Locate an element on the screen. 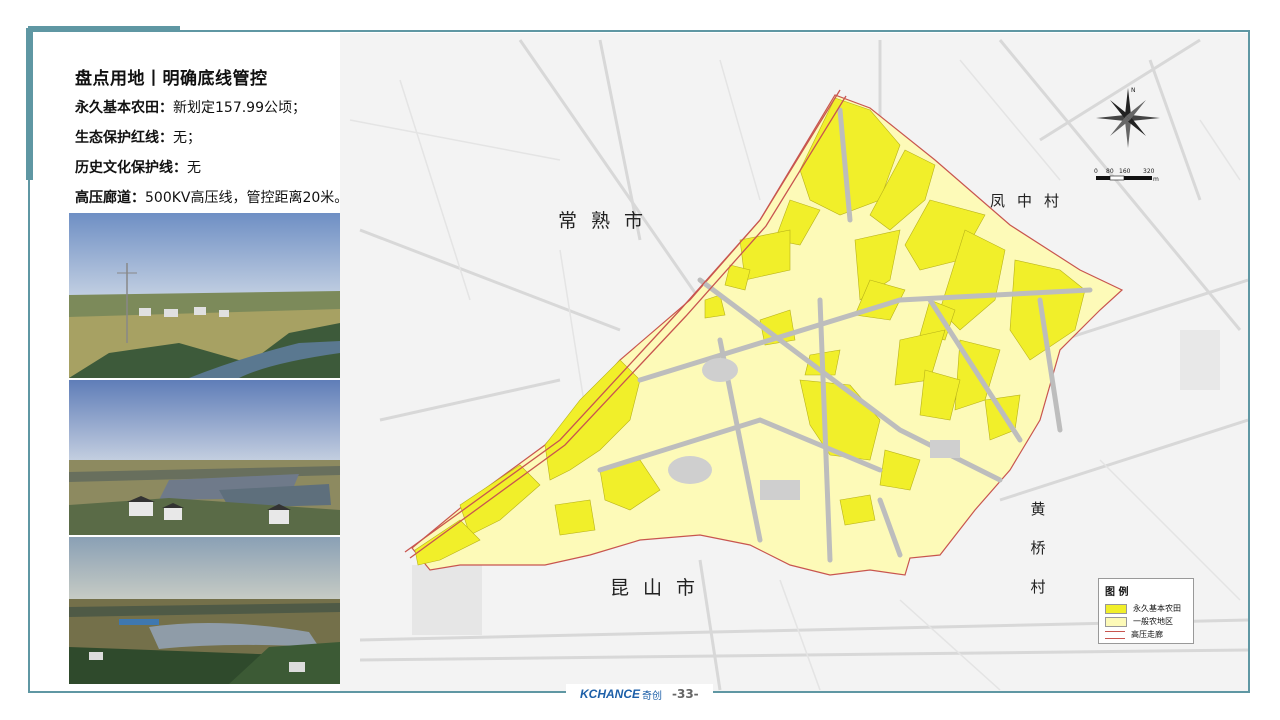 The image size is (1280, 720). info-line-eco-redline: 生态保护红线：无； is located at coordinates (138, 138).